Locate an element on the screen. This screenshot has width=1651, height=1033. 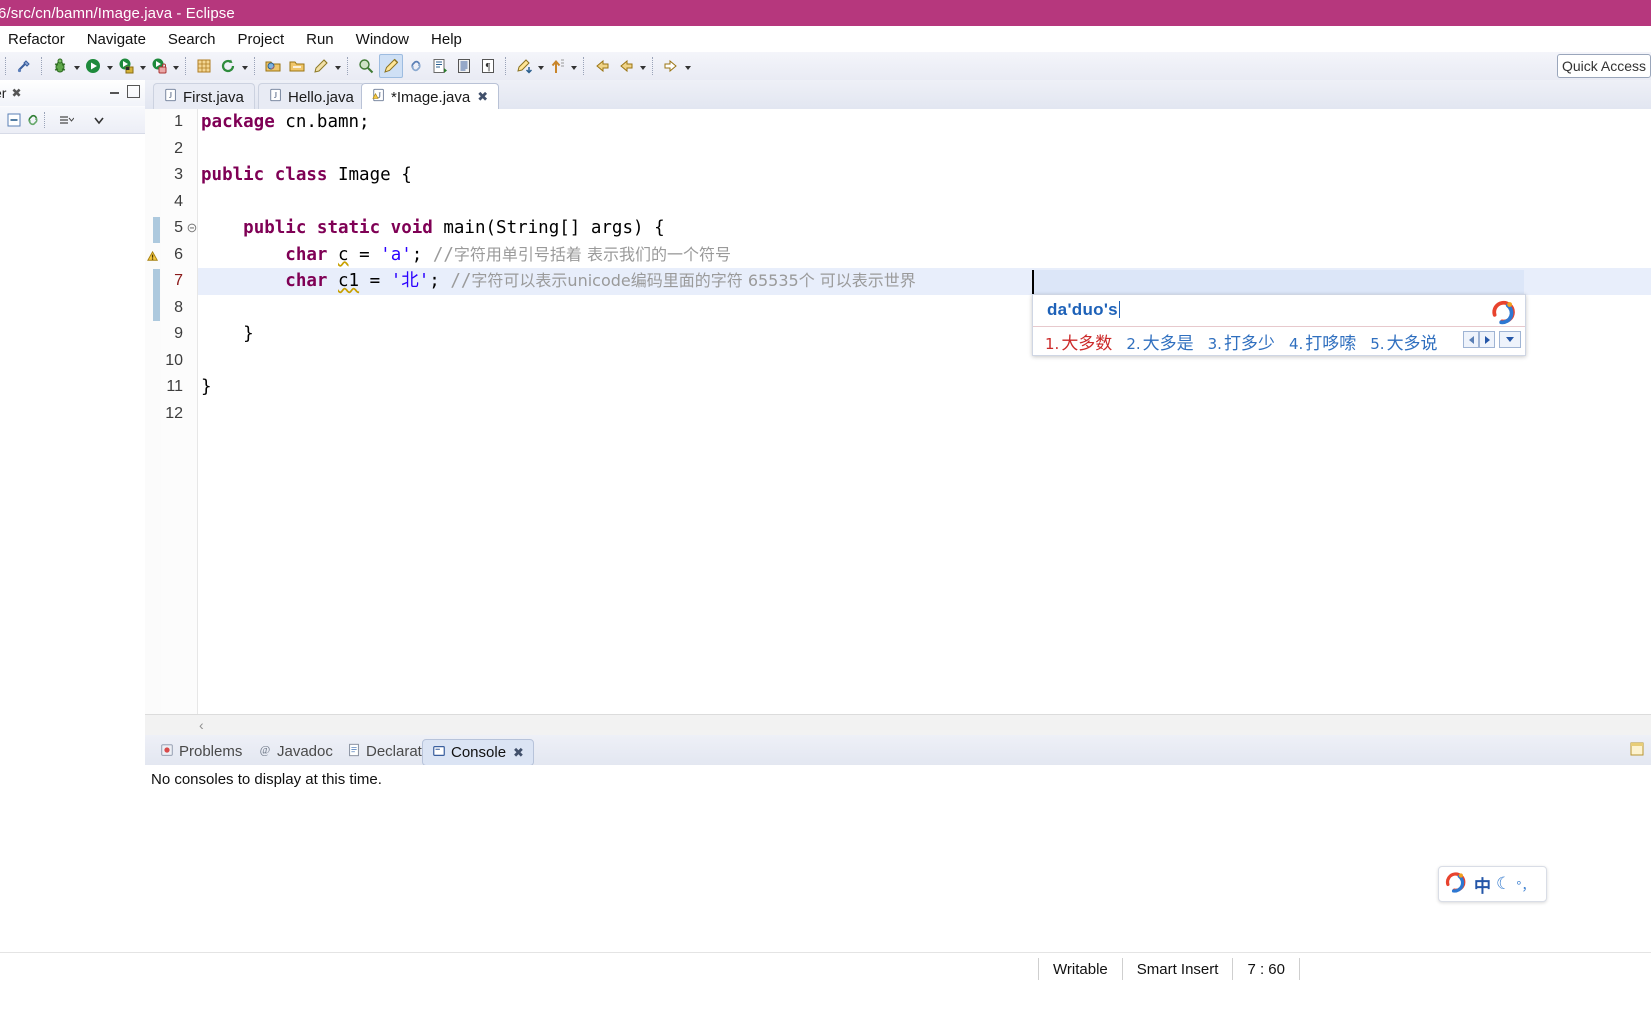
next-edit-dropdown-icon is located at coordinates (540, 66).